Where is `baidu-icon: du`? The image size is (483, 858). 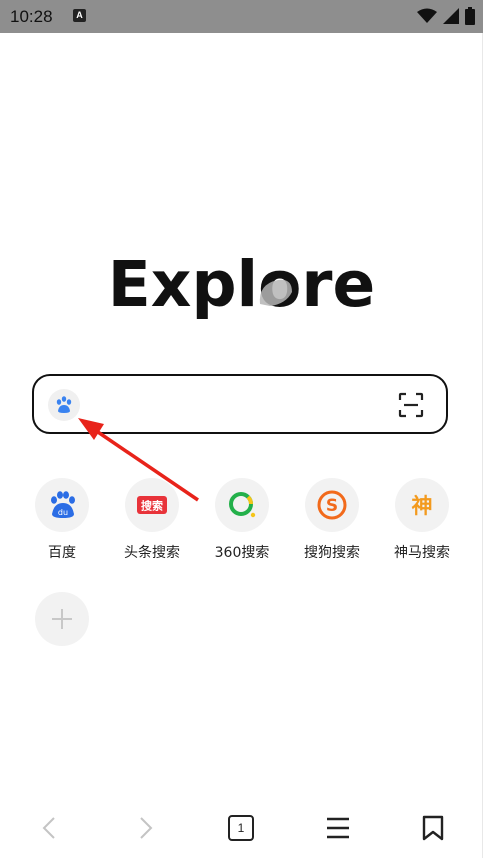
baidu-icon: du is located at coordinates (62, 505).